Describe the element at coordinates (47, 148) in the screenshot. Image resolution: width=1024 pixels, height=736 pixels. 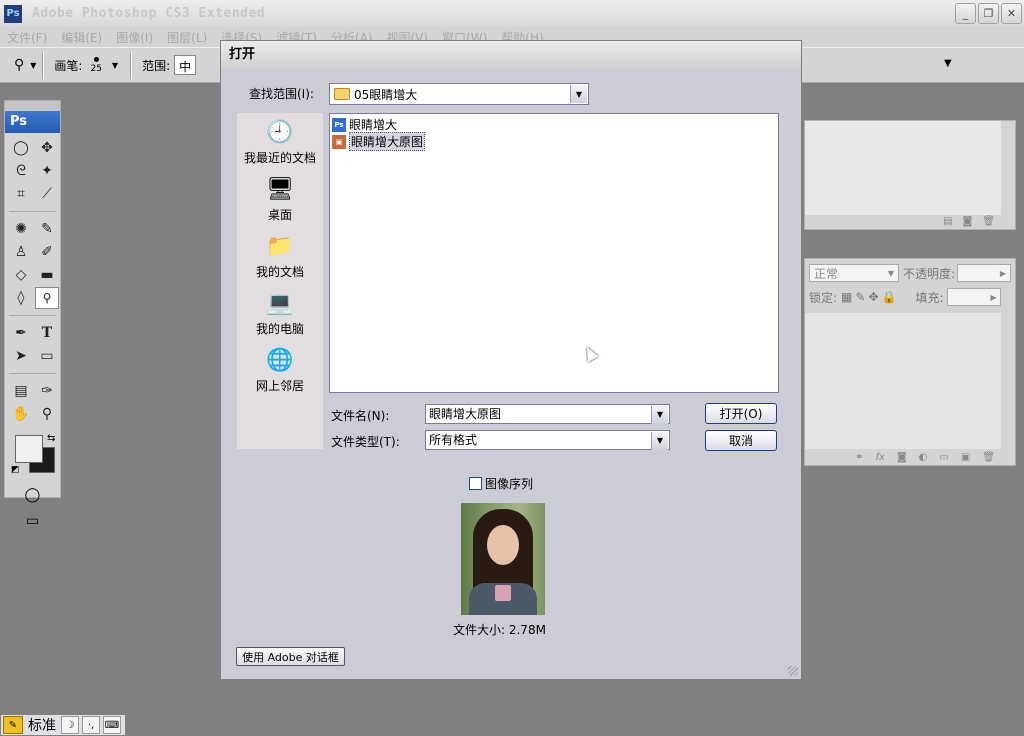
I see `move-icon: ✥` at that location.